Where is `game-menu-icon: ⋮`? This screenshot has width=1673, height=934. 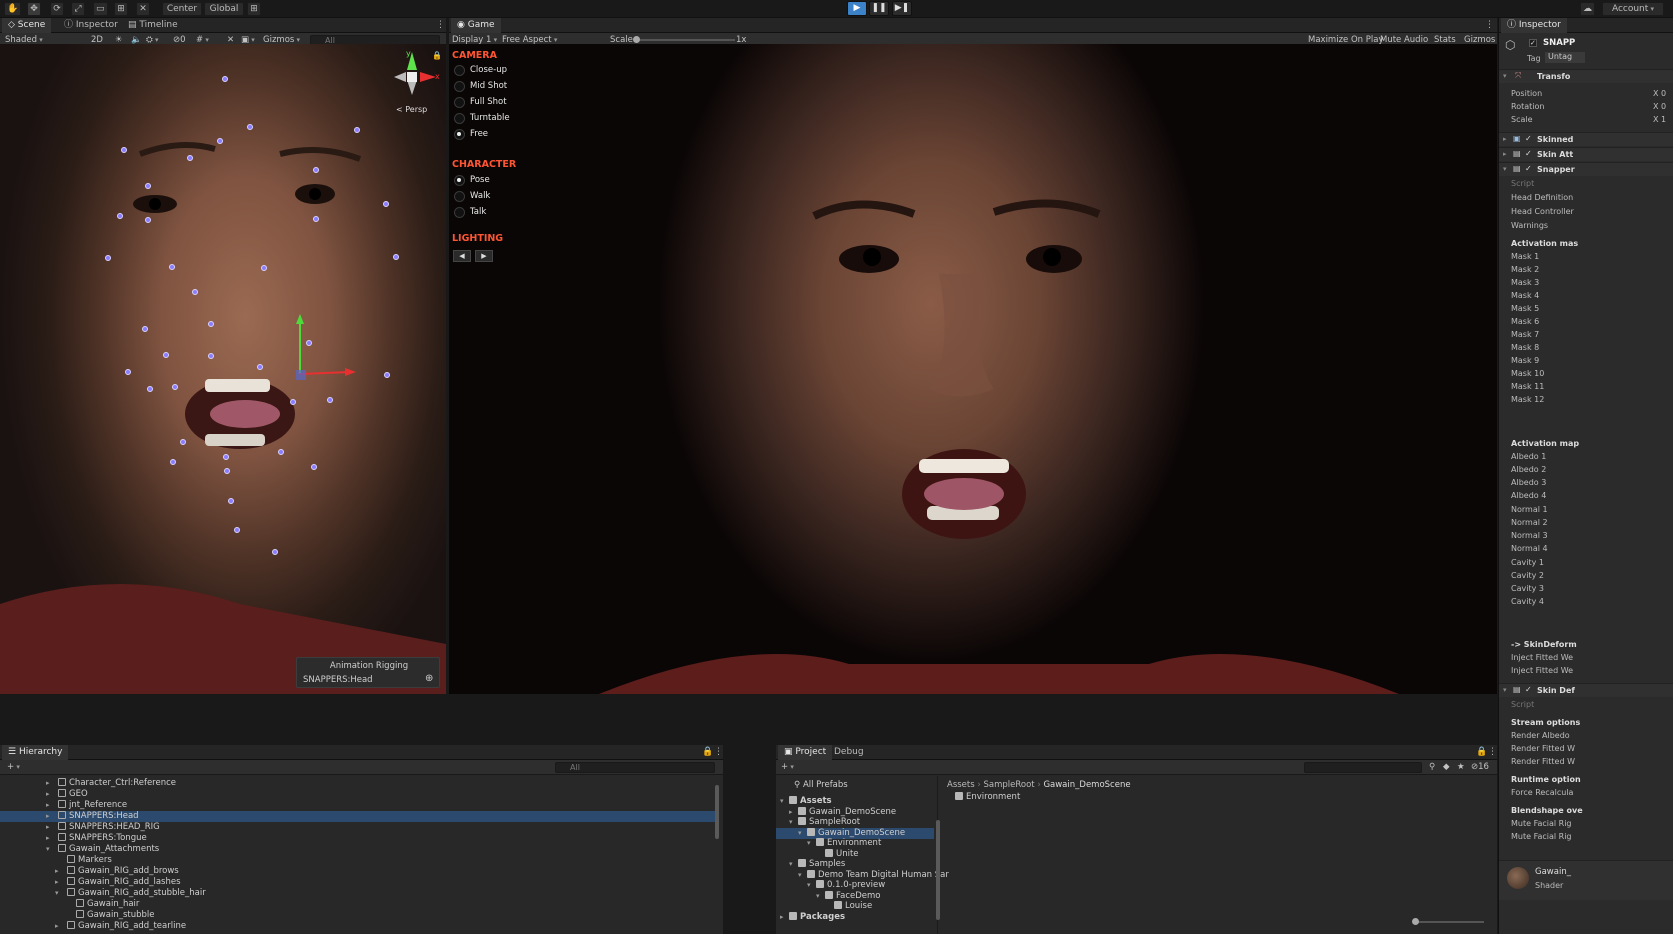 game-menu-icon: ⋮ is located at coordinates (1489, 25).